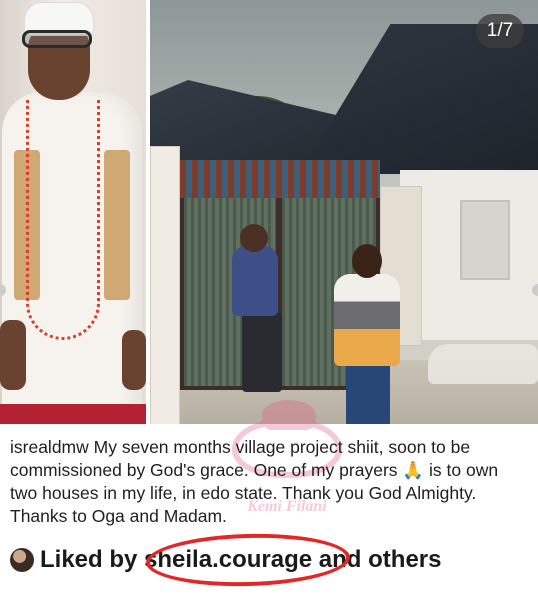 Image resolution: width=538 pixels, height=596 pixels. I want to click on window, so click(485, 240).